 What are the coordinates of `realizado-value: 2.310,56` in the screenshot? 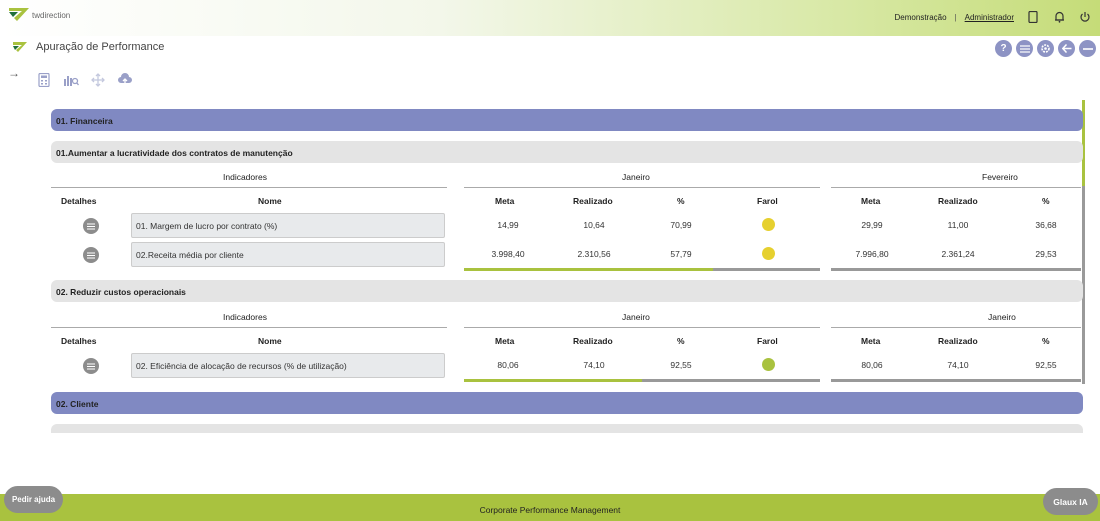 It's located at (594, 254).